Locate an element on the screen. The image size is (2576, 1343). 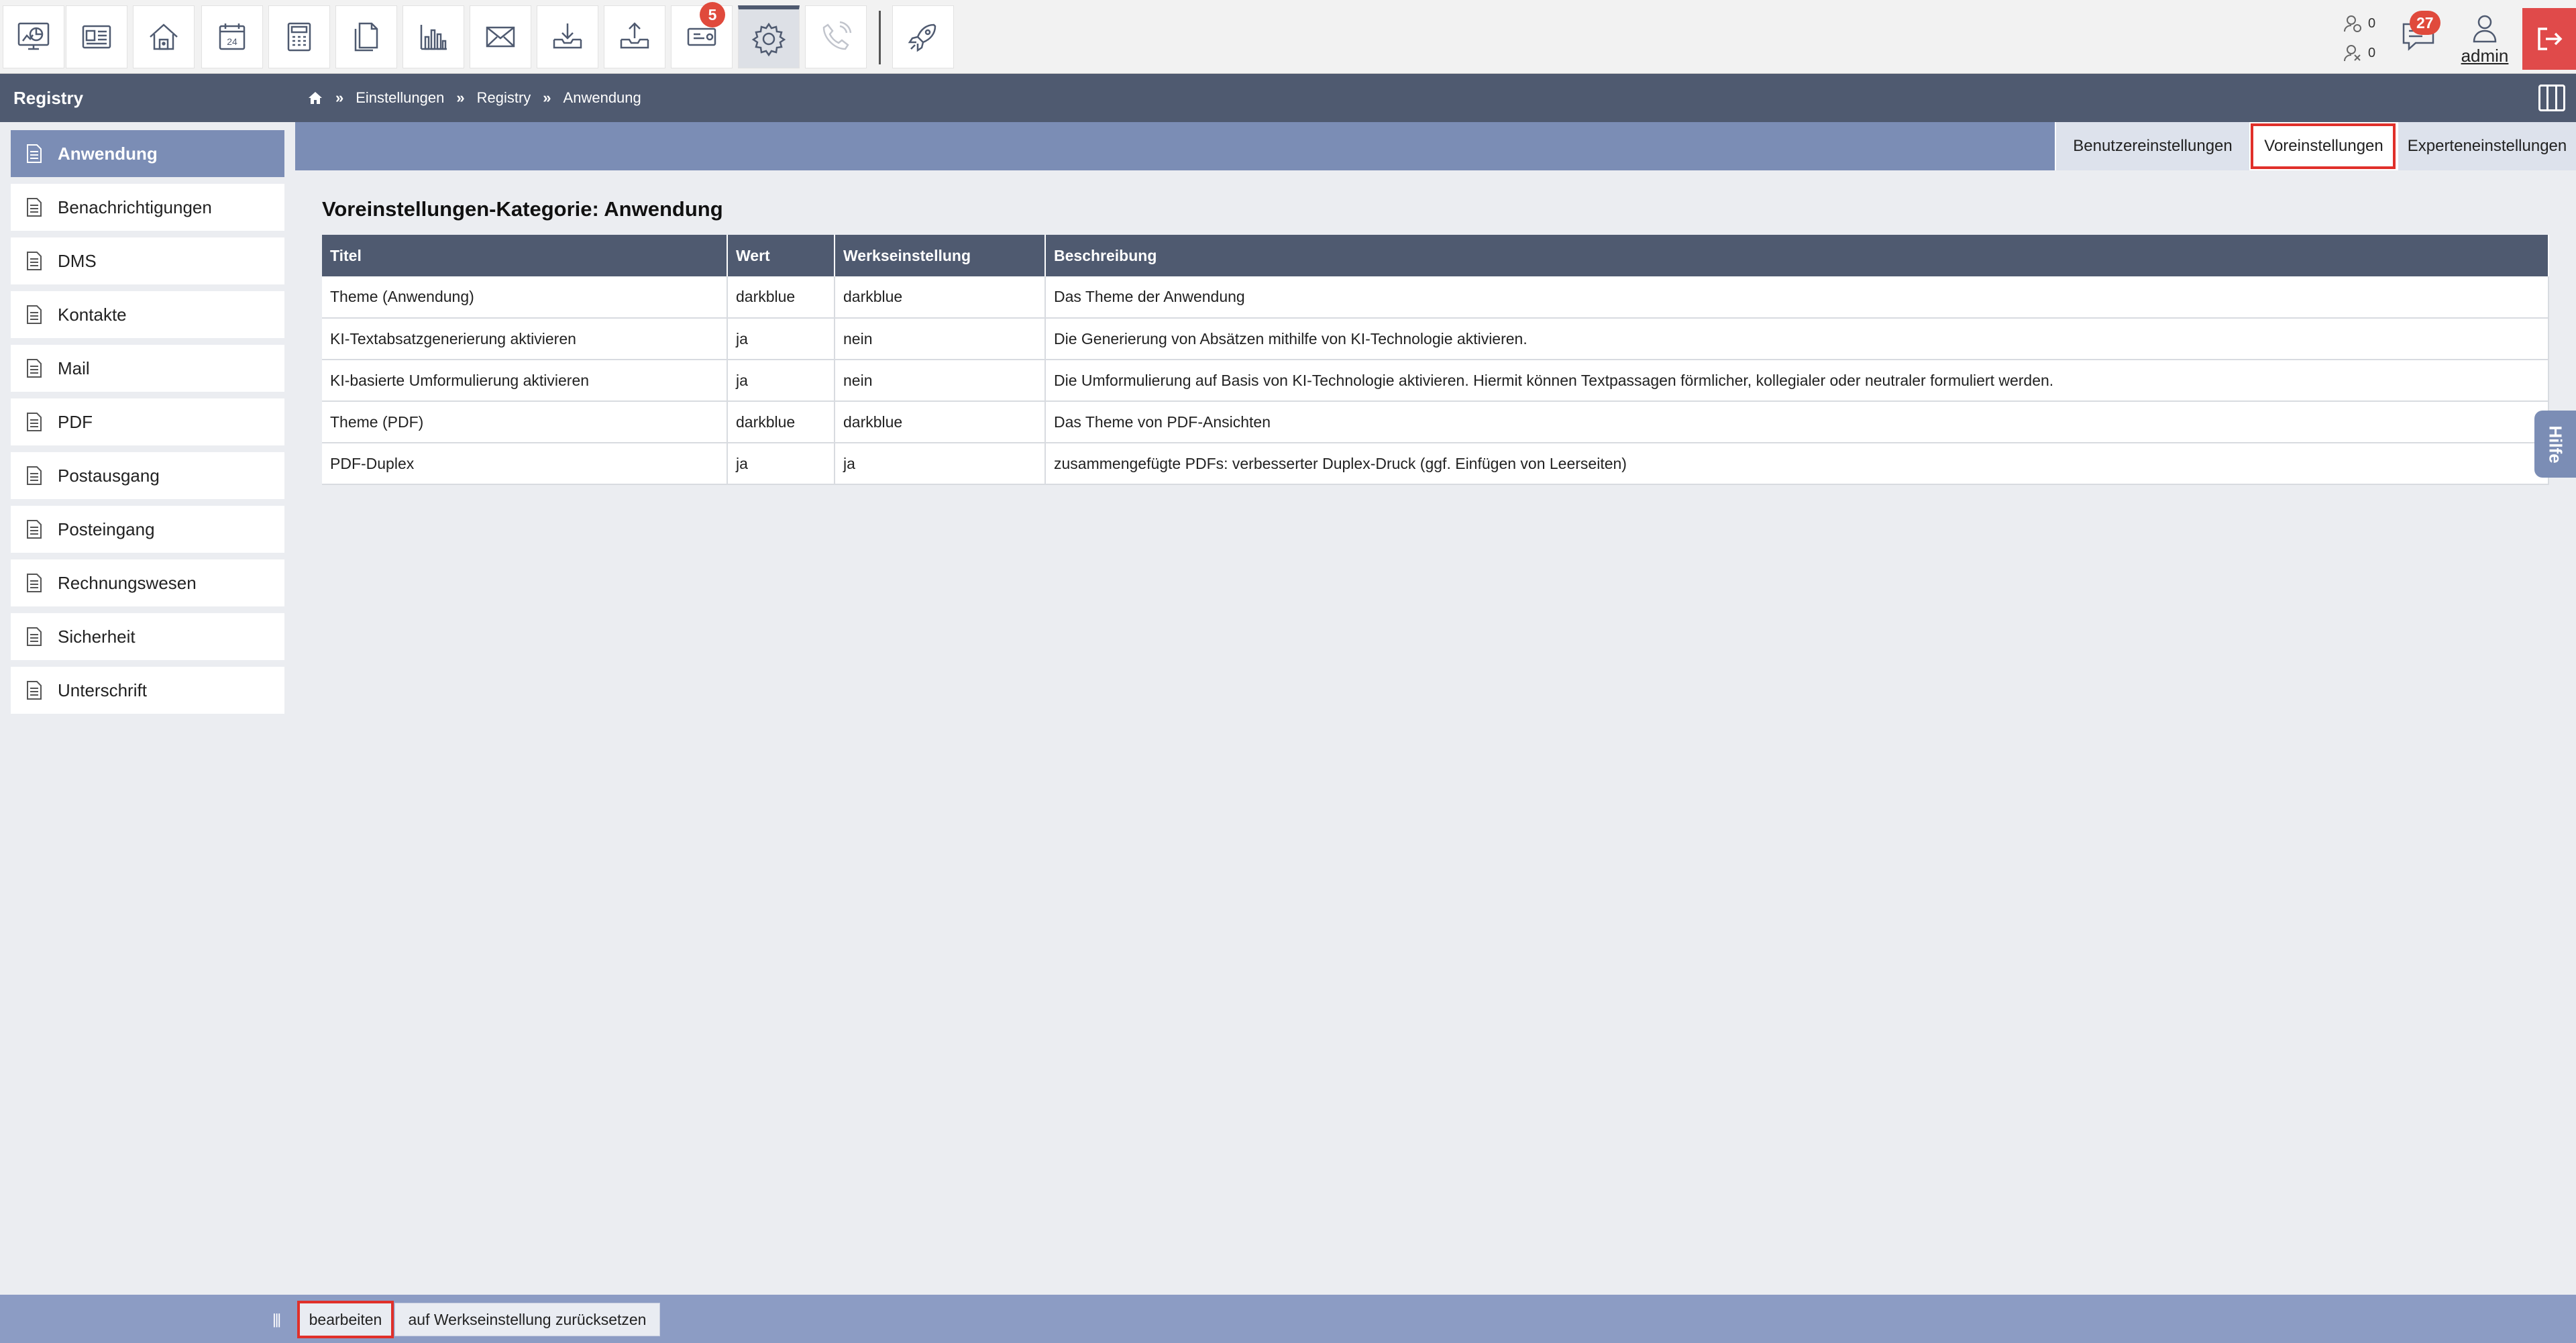
sidebar-item-dms: DMS is located at coordinates (147, 260).